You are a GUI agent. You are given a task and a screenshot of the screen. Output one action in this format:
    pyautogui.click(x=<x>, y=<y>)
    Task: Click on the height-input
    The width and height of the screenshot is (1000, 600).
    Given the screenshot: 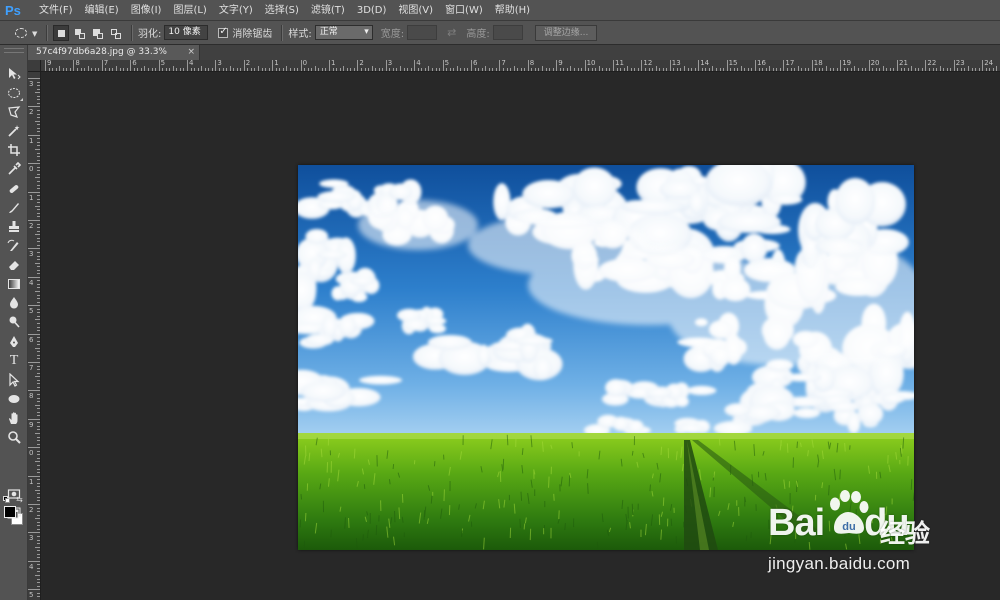 What is the action you would take?
    pyautogui.click(x=507, y=32)
    